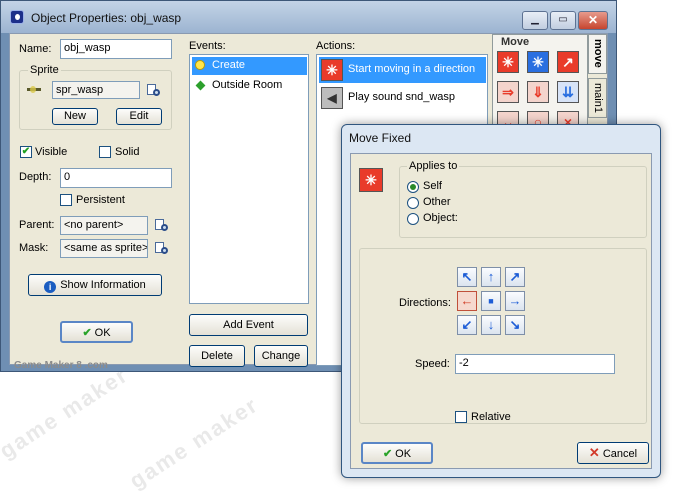 The width and height of the screenshot is (673, 494). I want to click on direction-left-button: ←, so click(467, 301).